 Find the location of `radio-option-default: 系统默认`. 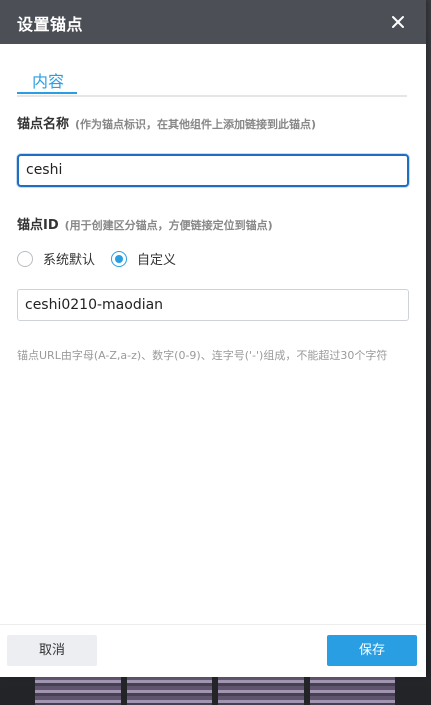

radio-option-default: 系统默认 is located at coordinates (56, 258).